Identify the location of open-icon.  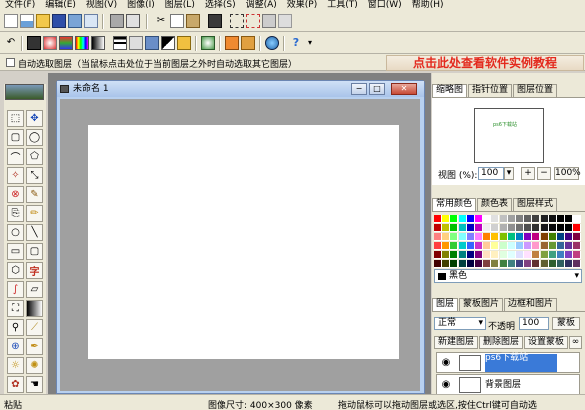
(43, 21).